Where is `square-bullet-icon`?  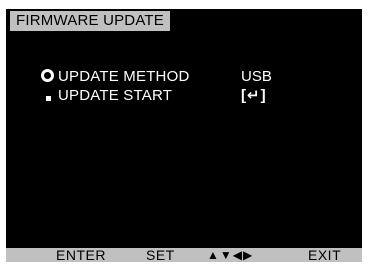
square-bullet-icon is located at coordinates (48, 98).